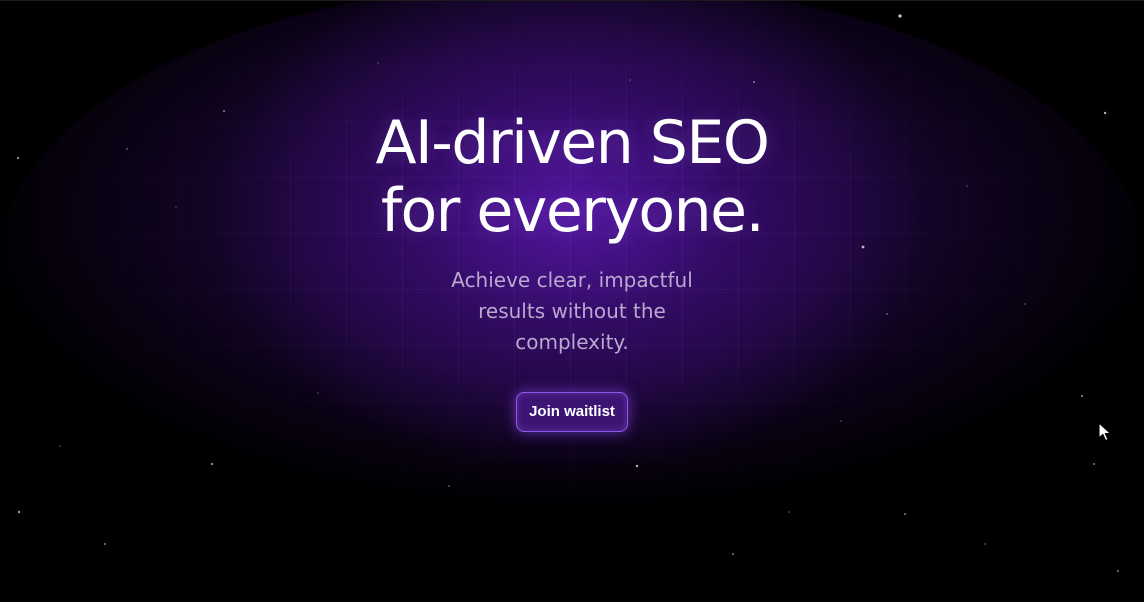 This screenshot has height=602, width=1144. Describe the element at coordinates (572, 412) in the screenshot. I see `join-waitlist-button: Join waitlist` at that location.